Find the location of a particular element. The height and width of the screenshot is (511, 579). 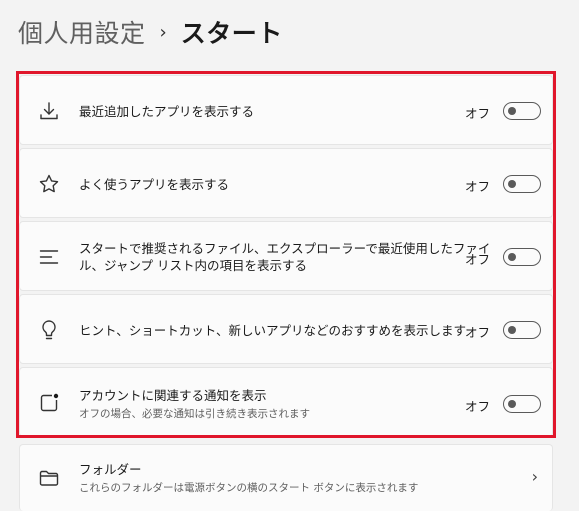

breadcrumb-parent: 個人用設定 is located at coordinates (82, 32).